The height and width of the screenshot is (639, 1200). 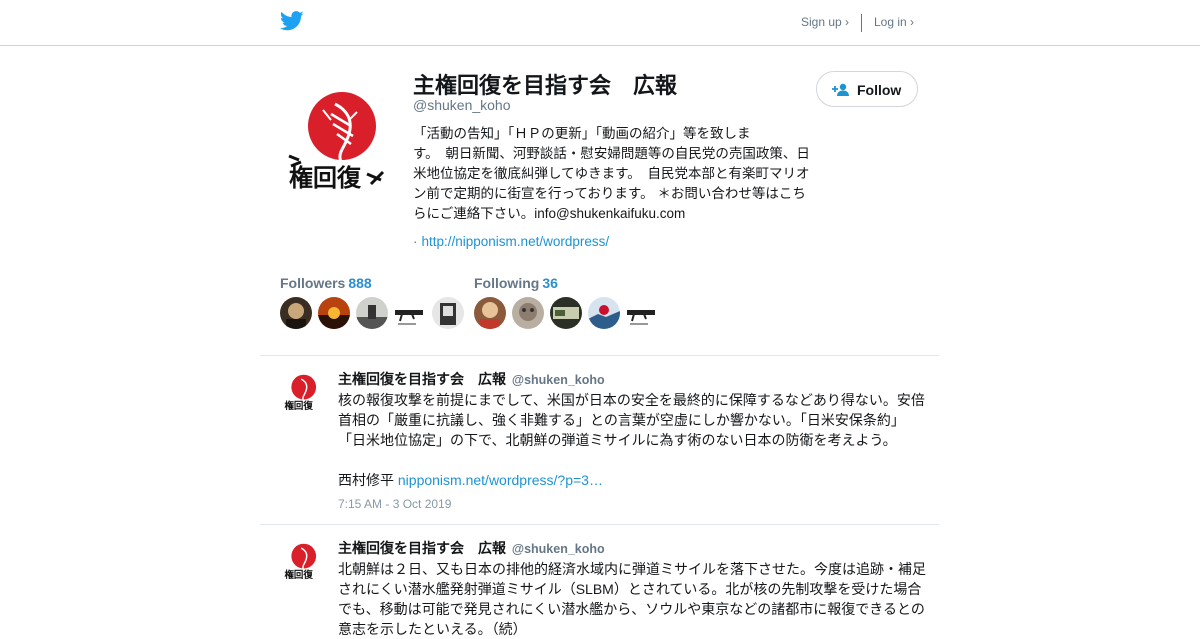 I want to click on followers-stat: Followers 888, so click(x=326, y=283).